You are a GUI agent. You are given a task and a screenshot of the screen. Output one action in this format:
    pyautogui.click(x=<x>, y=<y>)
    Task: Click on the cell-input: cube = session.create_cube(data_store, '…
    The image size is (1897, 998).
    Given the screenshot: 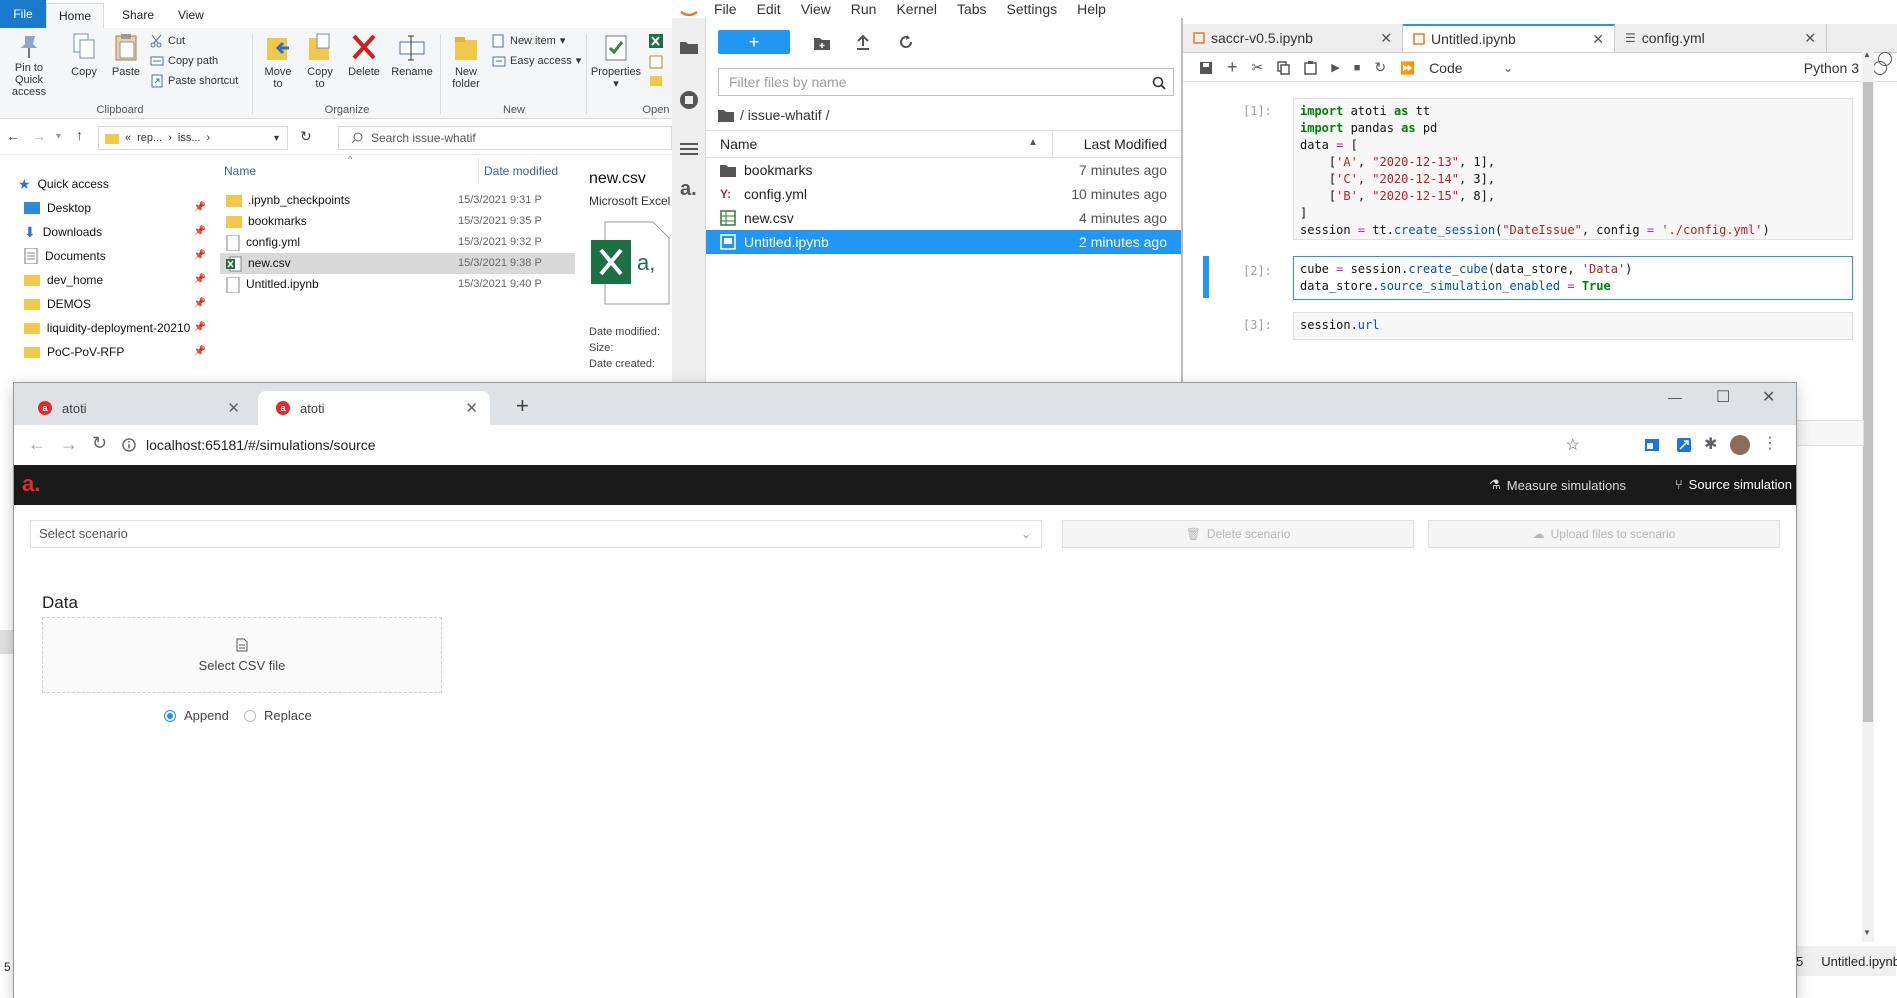 What is the action you would take?
    pyautogui.click(x=1573, y=278)
    